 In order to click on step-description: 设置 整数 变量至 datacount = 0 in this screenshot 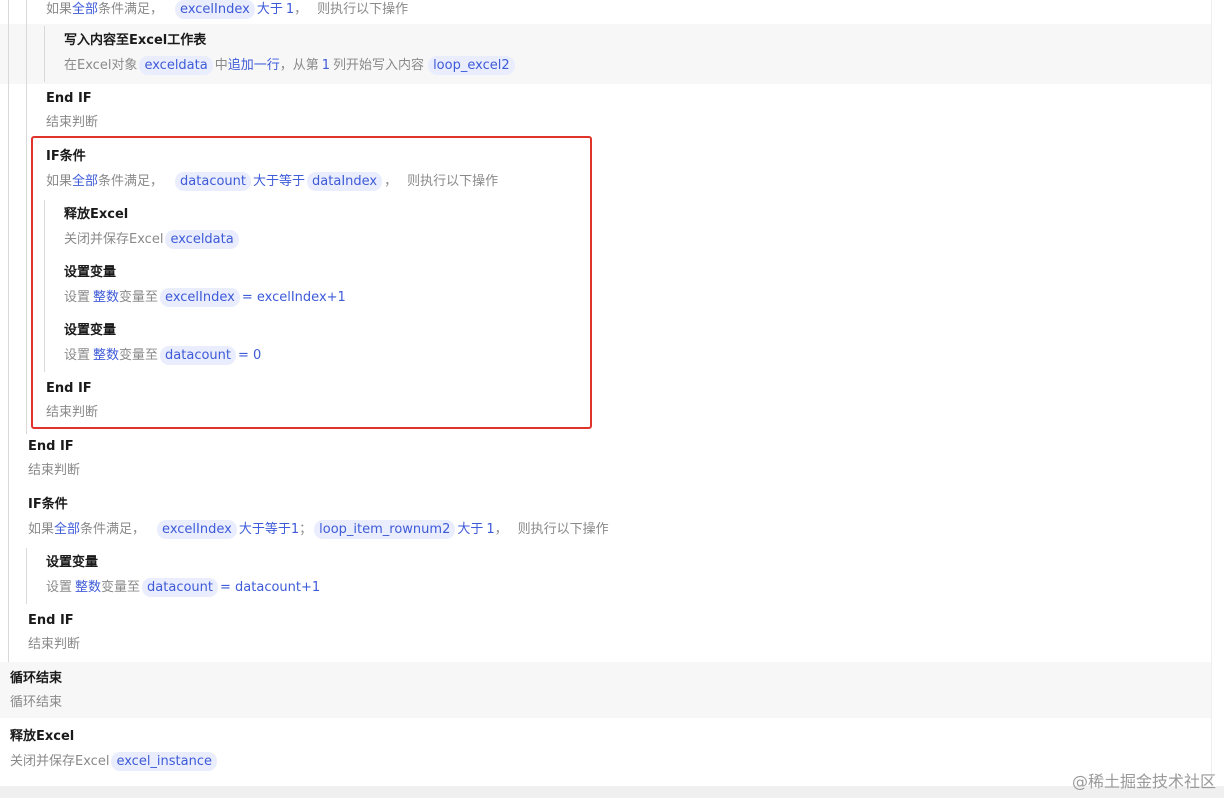, I will do `click(163, 355)`.